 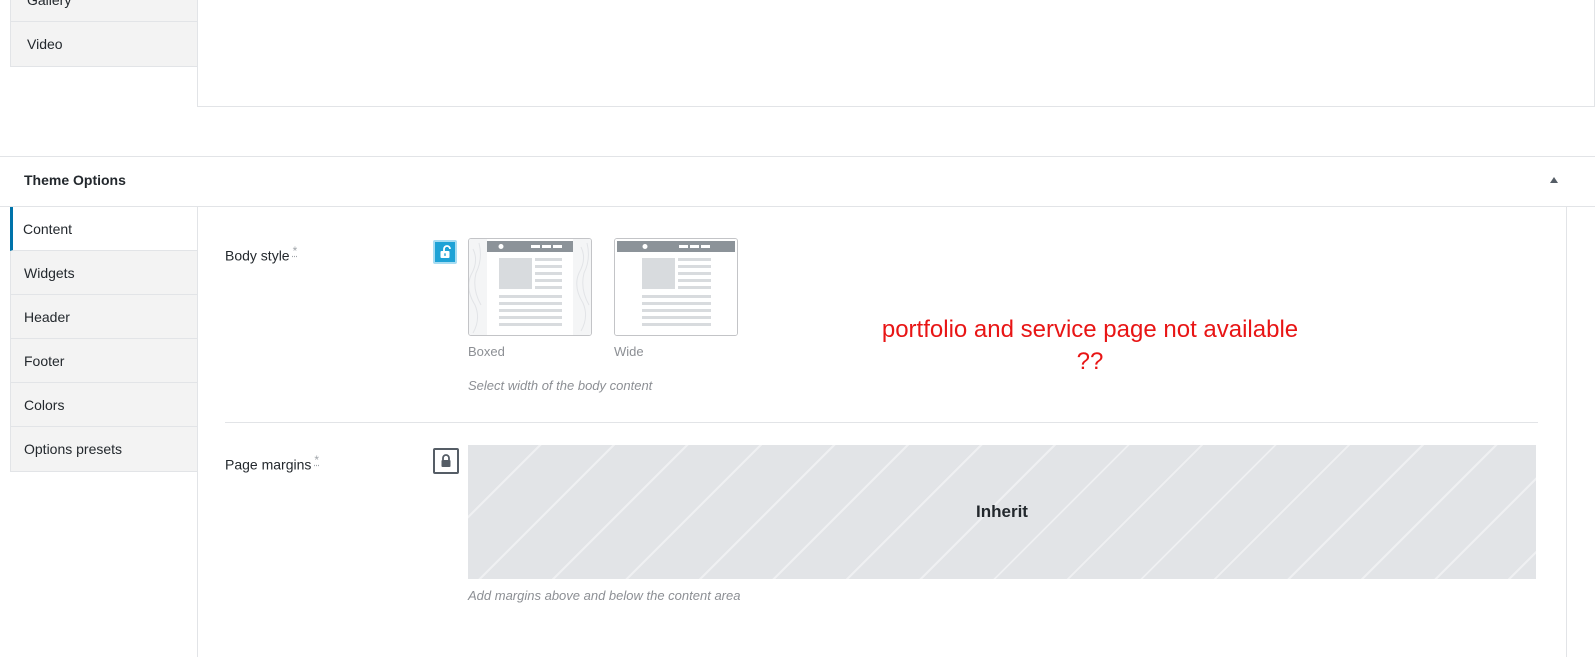 What do you see at coordinates (446, 461) in the screenshot?
I see `lock-icon` at bounding box center [446, 461].